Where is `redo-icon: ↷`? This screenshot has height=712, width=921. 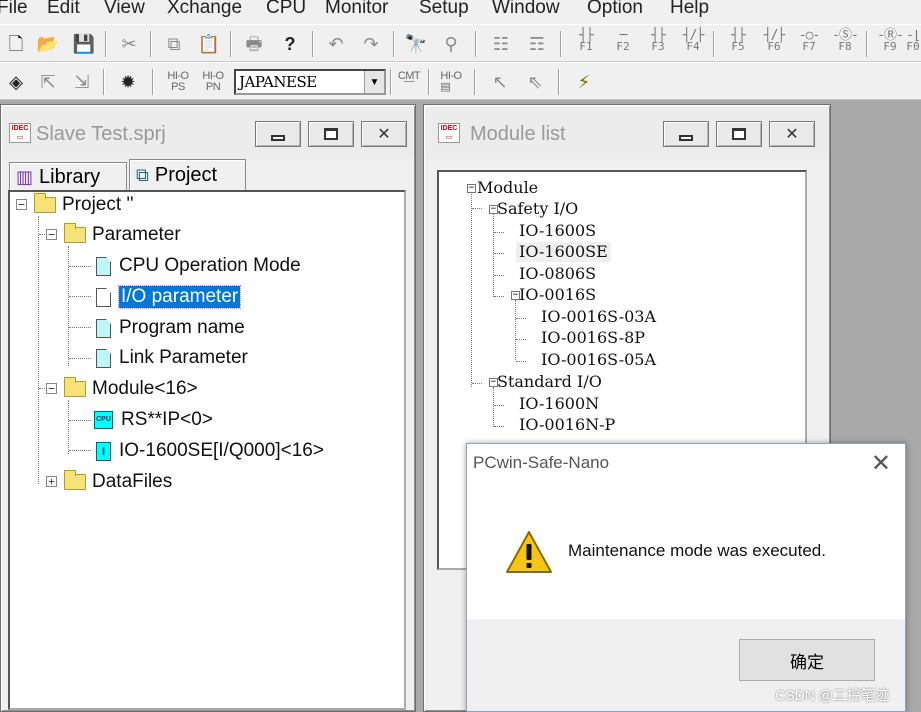 redo-icon: ↷ is located at coordinates (371, 44).